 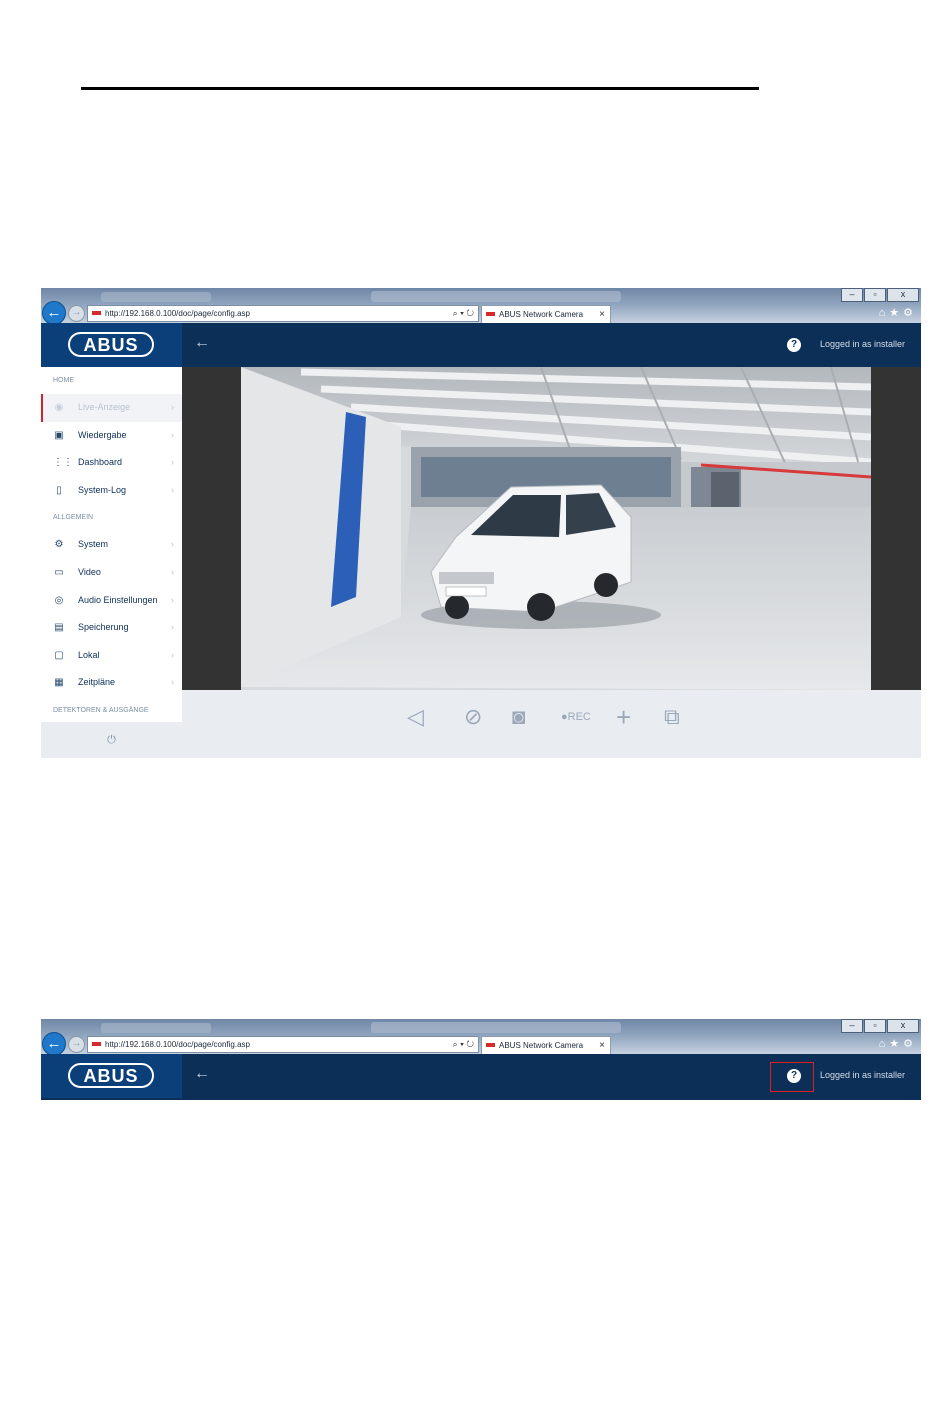 What do you see at coordinates (59, 490) in the screenshot?
I see `log-icon: ▯` at bounding box center [59, 490].